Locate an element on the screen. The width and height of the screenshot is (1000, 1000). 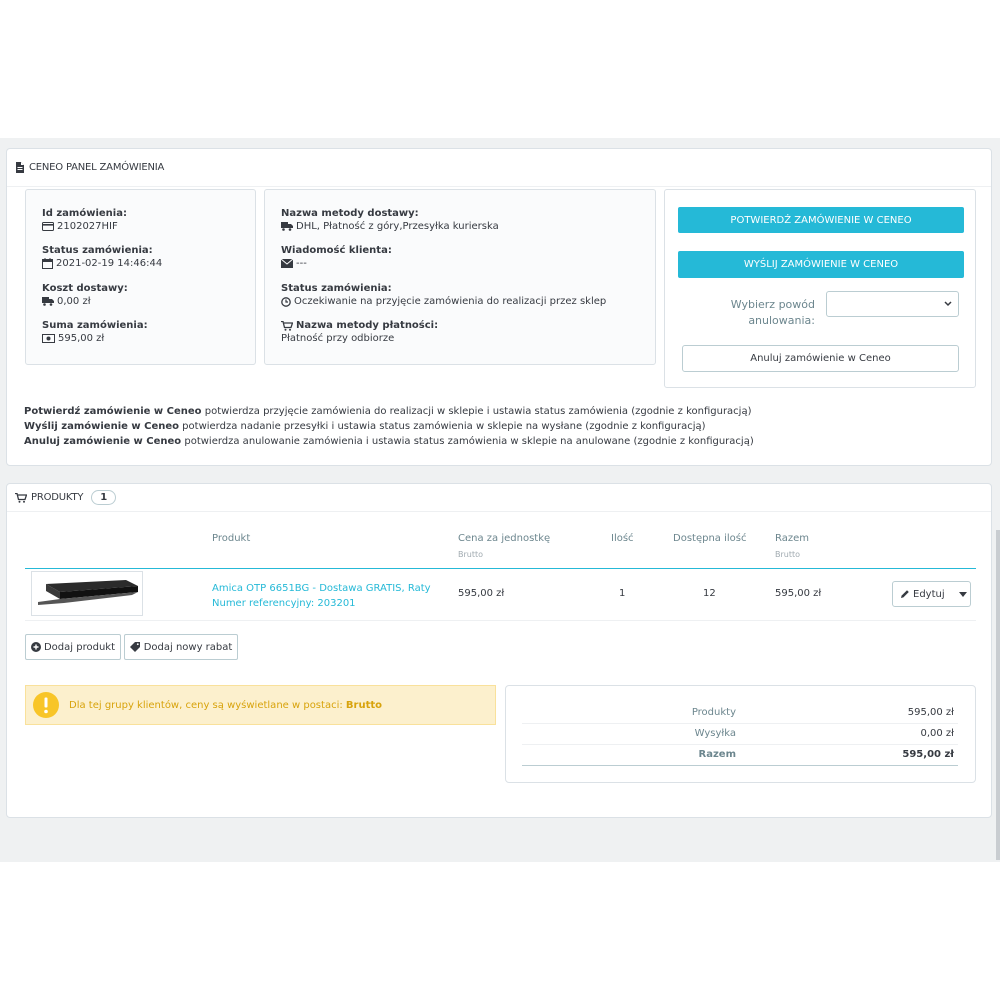
product-name: Amica OTP 6651BG - Dostawa GRATIS, Raty is located at coordinates (321, 588).